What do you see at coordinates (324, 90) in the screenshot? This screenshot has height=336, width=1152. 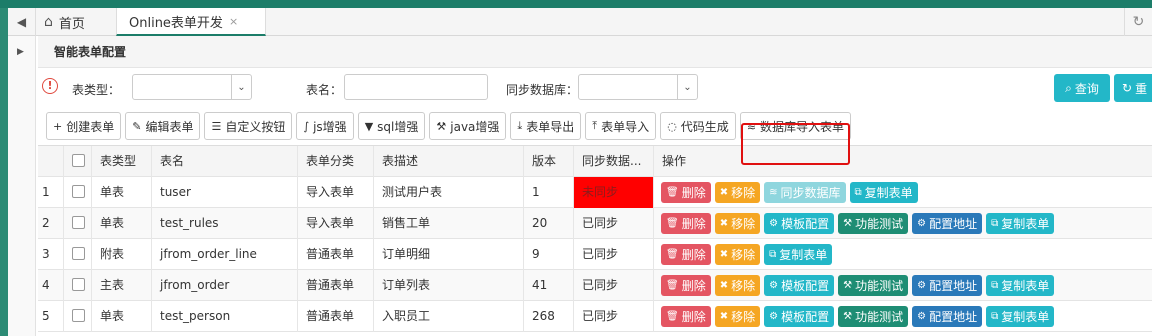 I see `table-name-label: 表名：` at bounding box center [324, 90].